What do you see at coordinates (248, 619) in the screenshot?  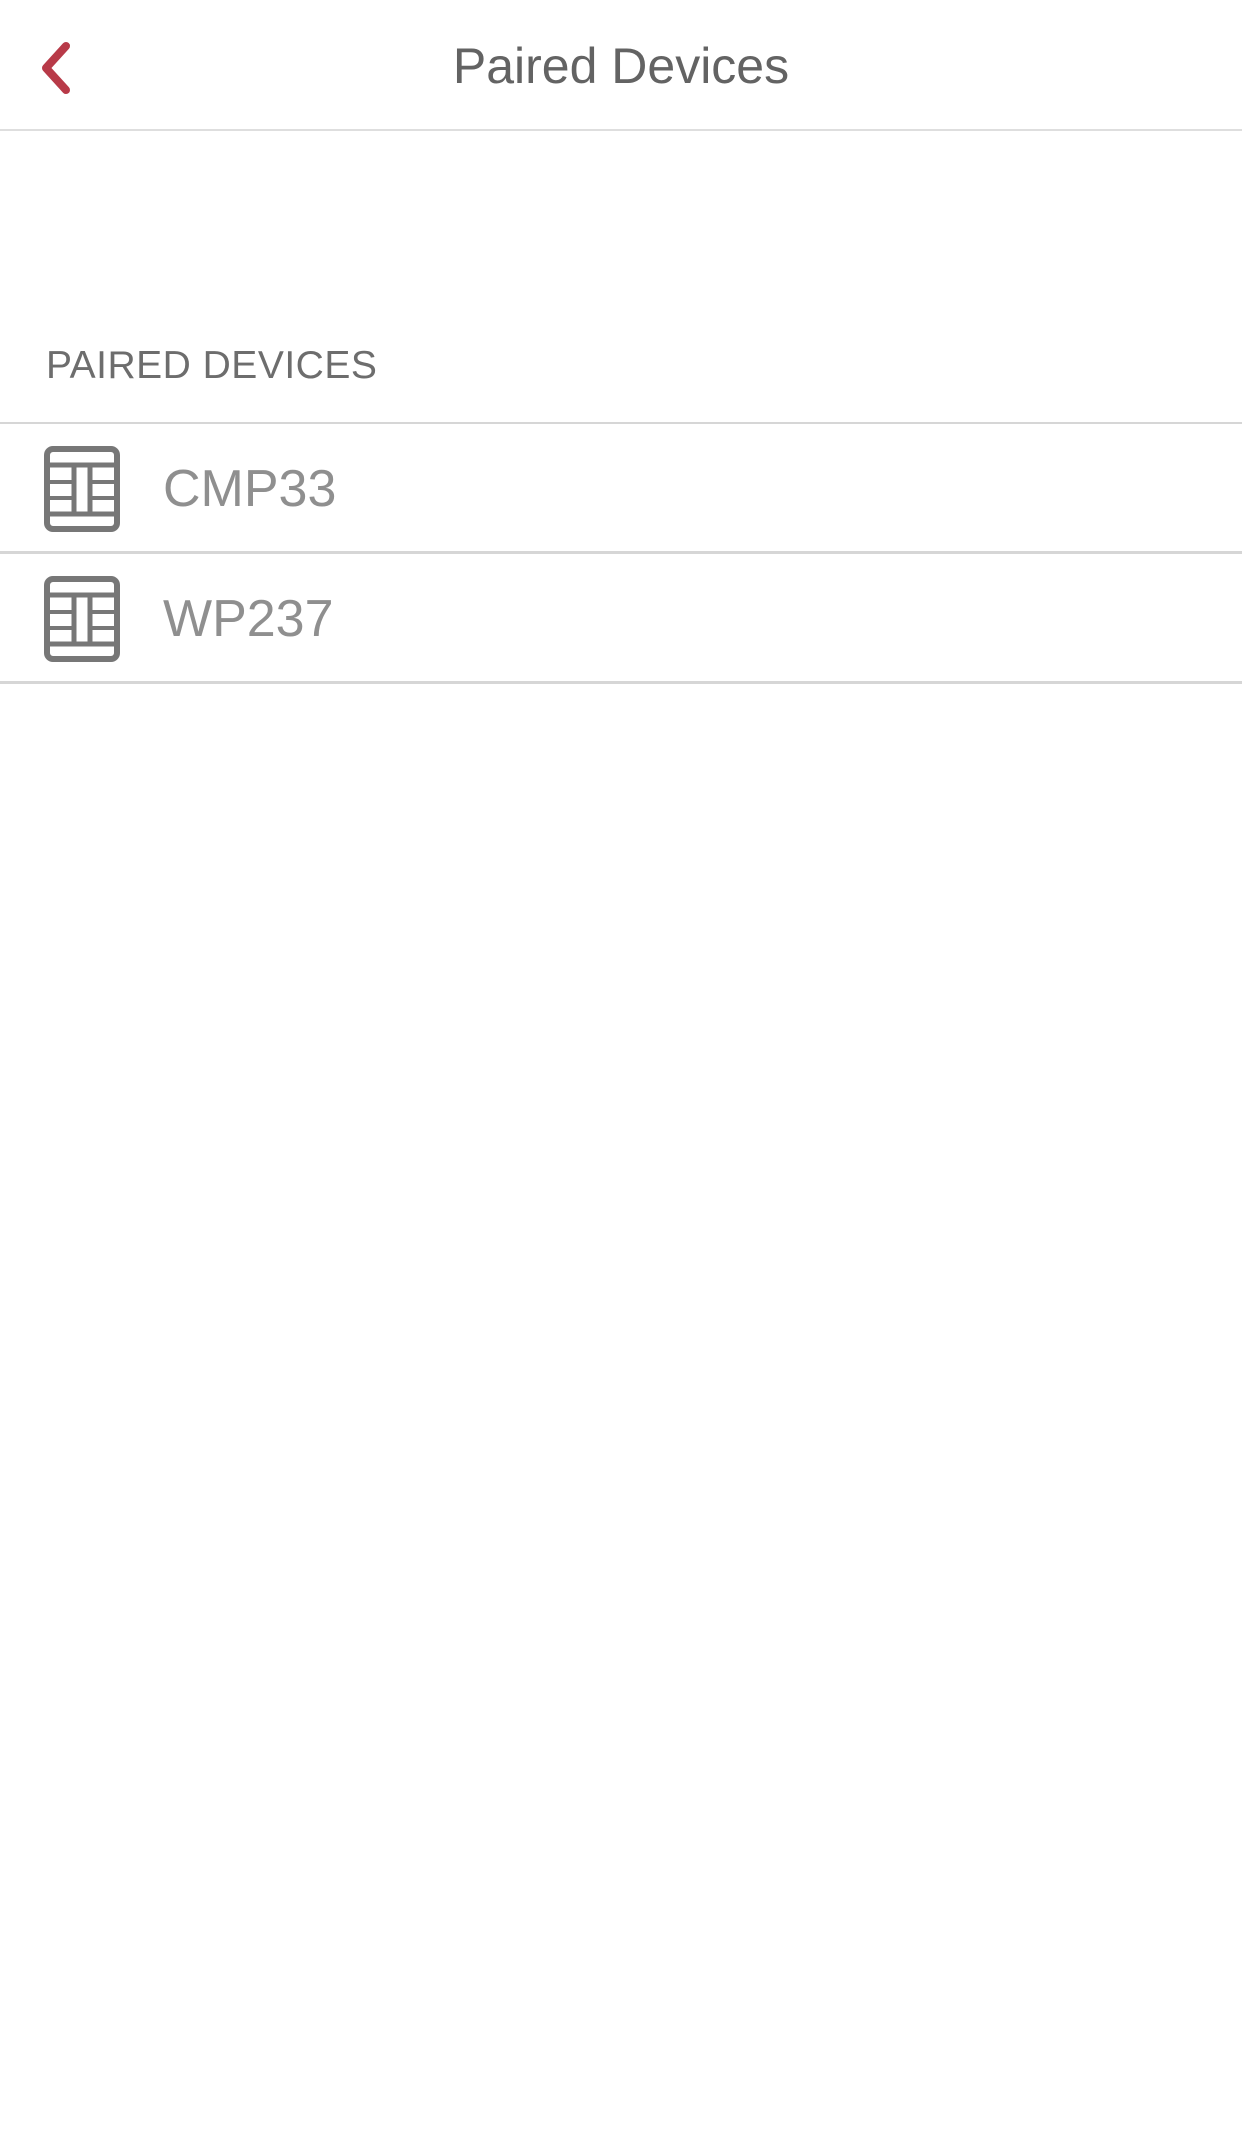 I see `device-name: WP237` at bounding box center [248, 619].